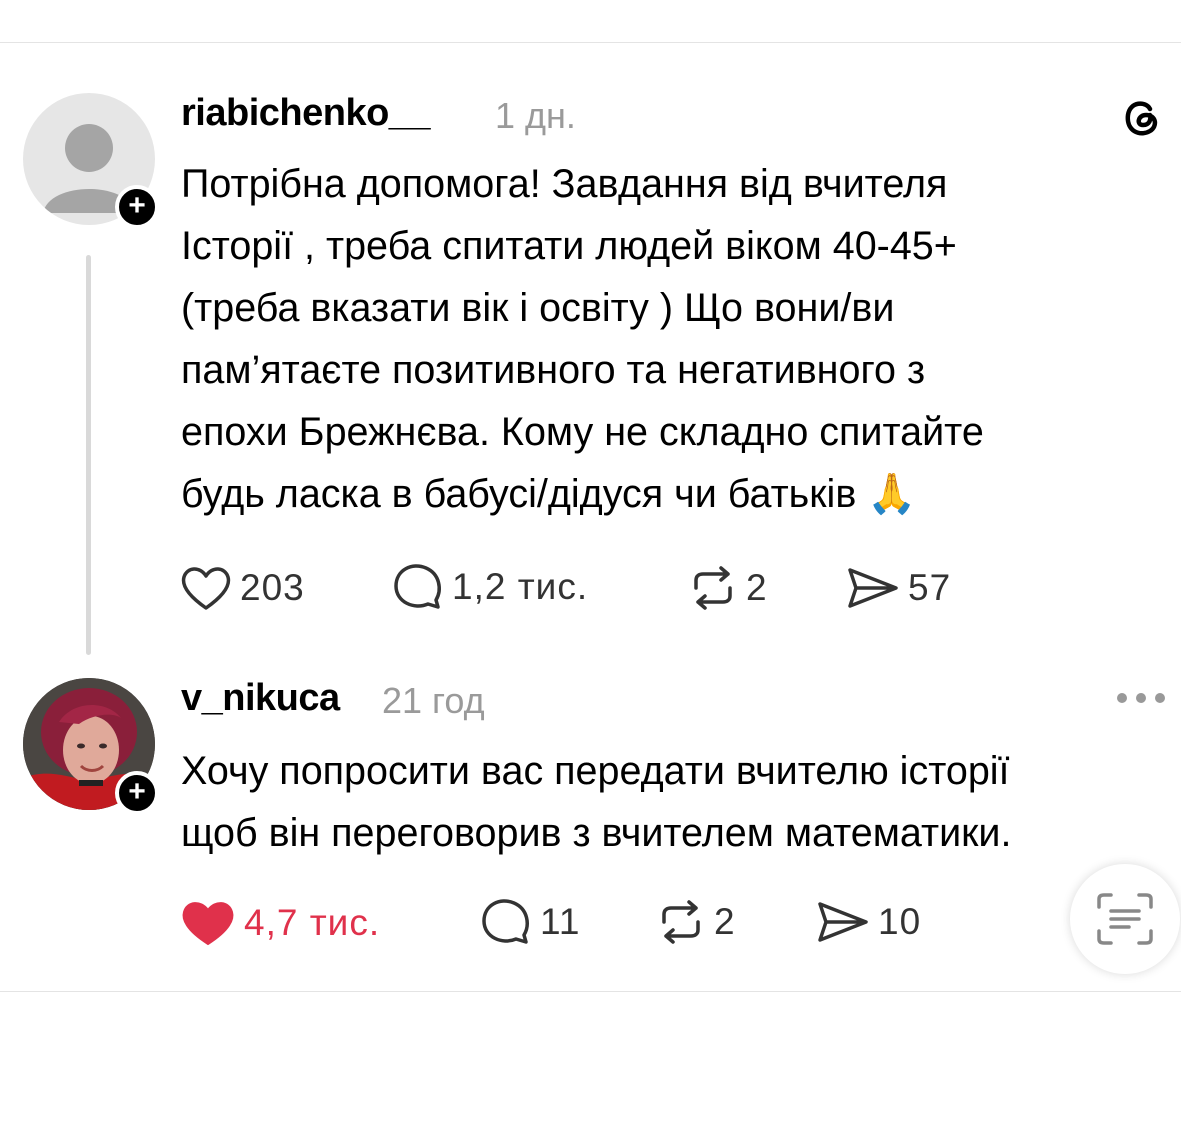 The height and width of the screenshot is (1123, 1181). What do you see at coordinates (520, 586) in the screenshot?
I see `reply-count: 1,2 тис.` at bounding box center [520, 586].